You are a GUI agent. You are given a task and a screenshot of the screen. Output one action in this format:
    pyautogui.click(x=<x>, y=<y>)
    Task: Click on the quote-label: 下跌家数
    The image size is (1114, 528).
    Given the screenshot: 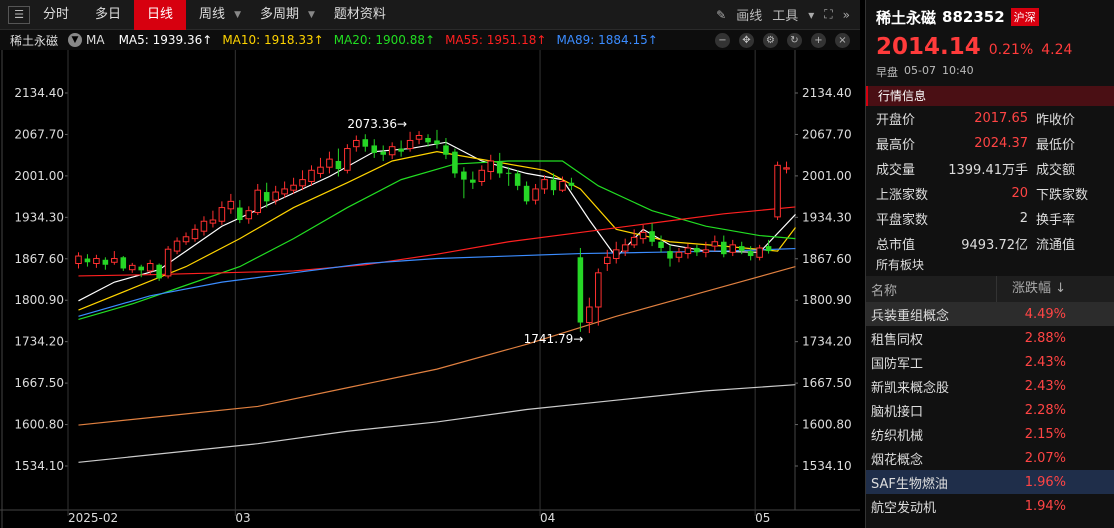 What is the action you would take?
    pyautogui.click(x=1062, y=195)
    